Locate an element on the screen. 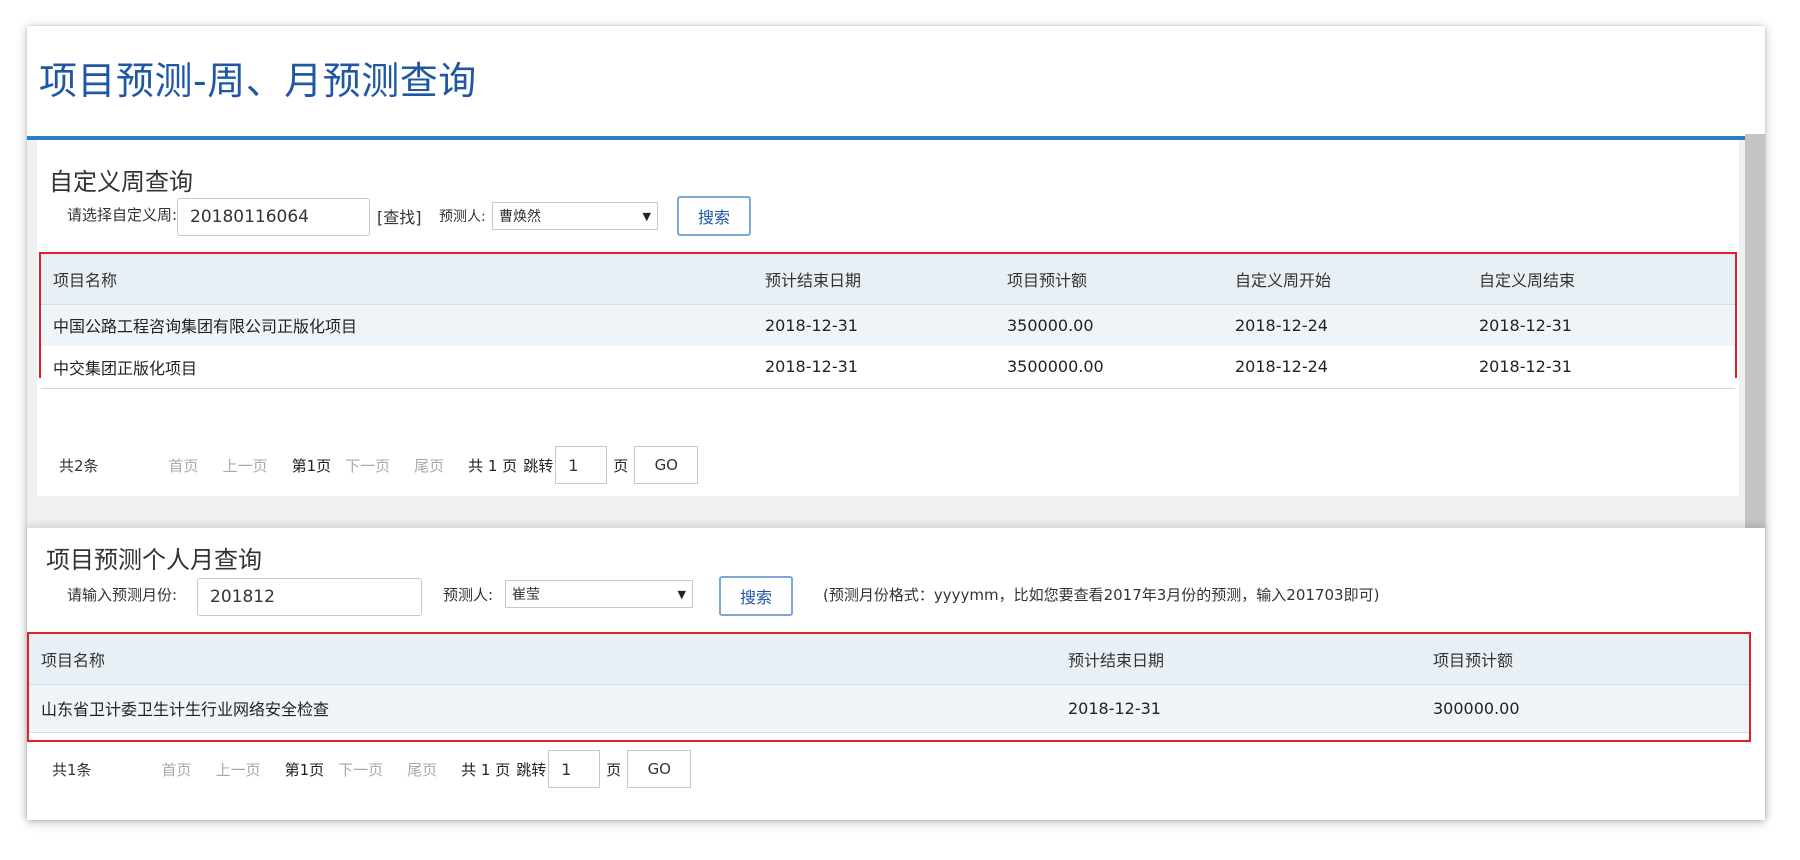 The height and width of the screenshot is (860, 1800). table-row: 山东省卫计委卫生计生行业网络安全检查 2018-12-31 300000.00 is located at coordinates (889, 708).